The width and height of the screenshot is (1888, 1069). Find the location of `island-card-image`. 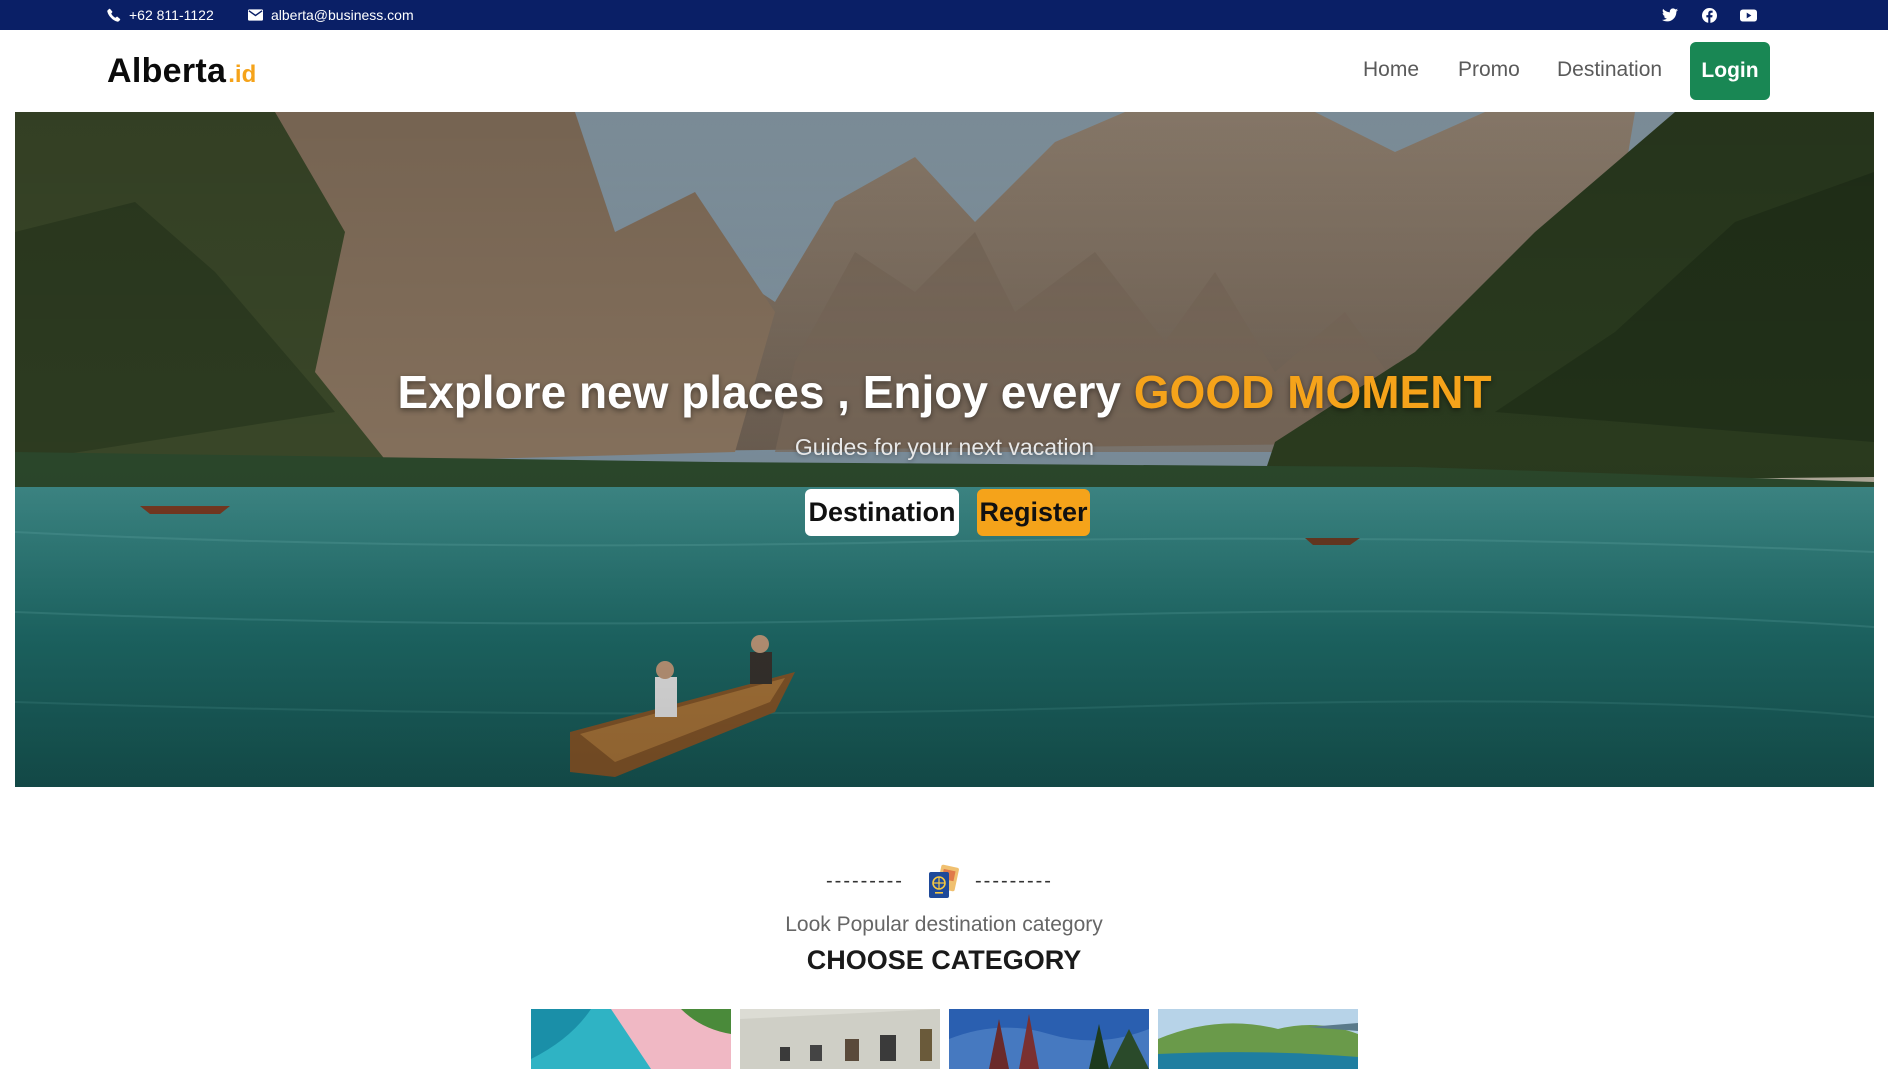

island-card-image is located at coordinates (1258, 1039).